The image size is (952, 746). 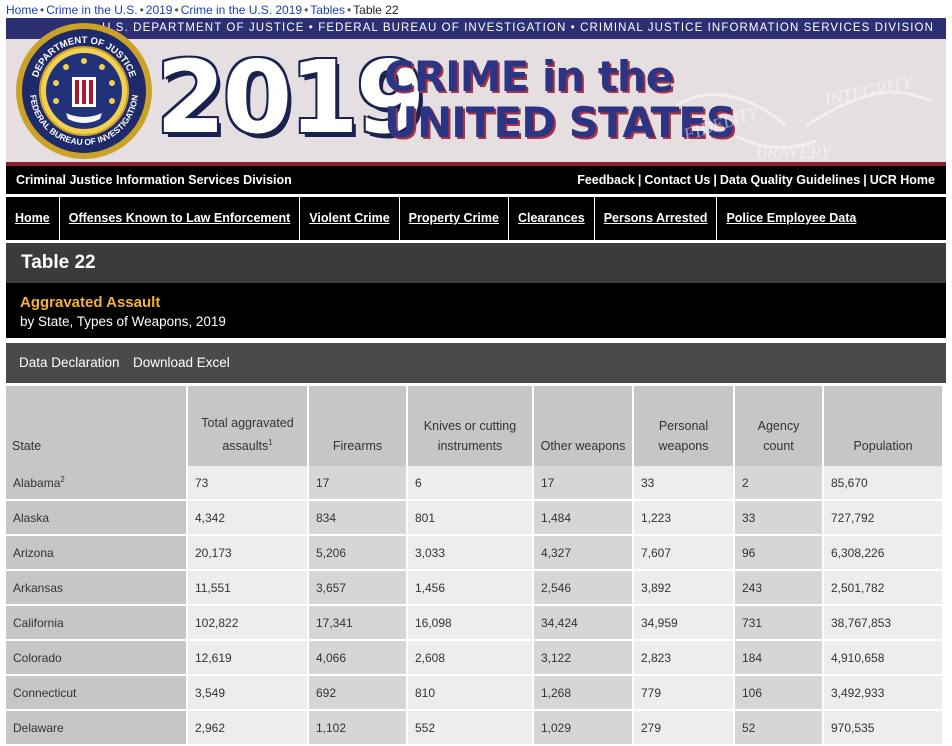 What do you see at coordinates (96, 658) in the screenshot?
I see `cell-state: Colorado` at bounding box center [96, 658].